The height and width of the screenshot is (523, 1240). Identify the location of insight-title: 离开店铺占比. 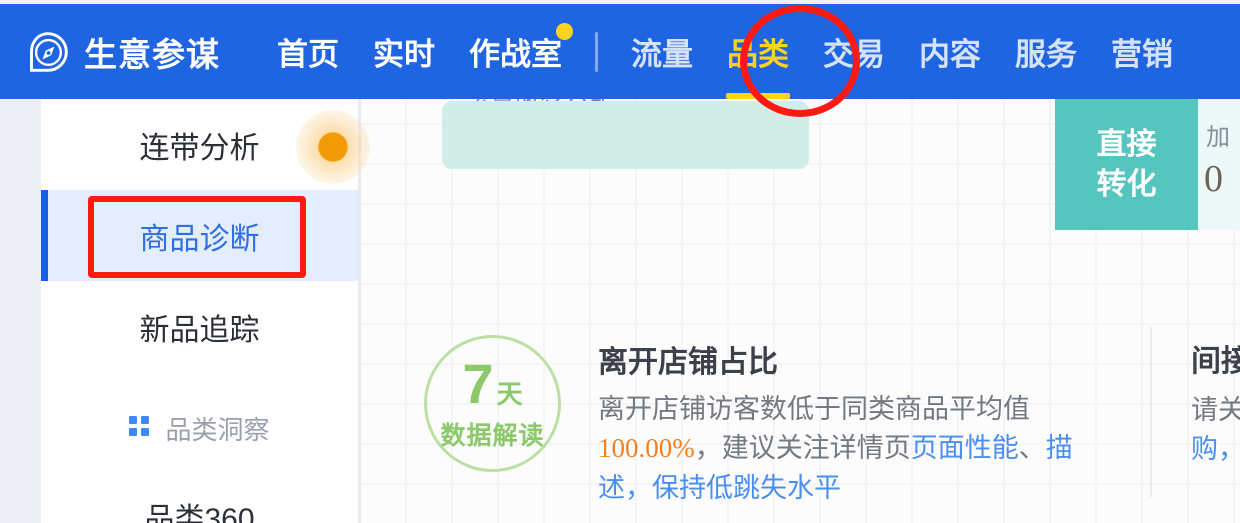
(688, 362).